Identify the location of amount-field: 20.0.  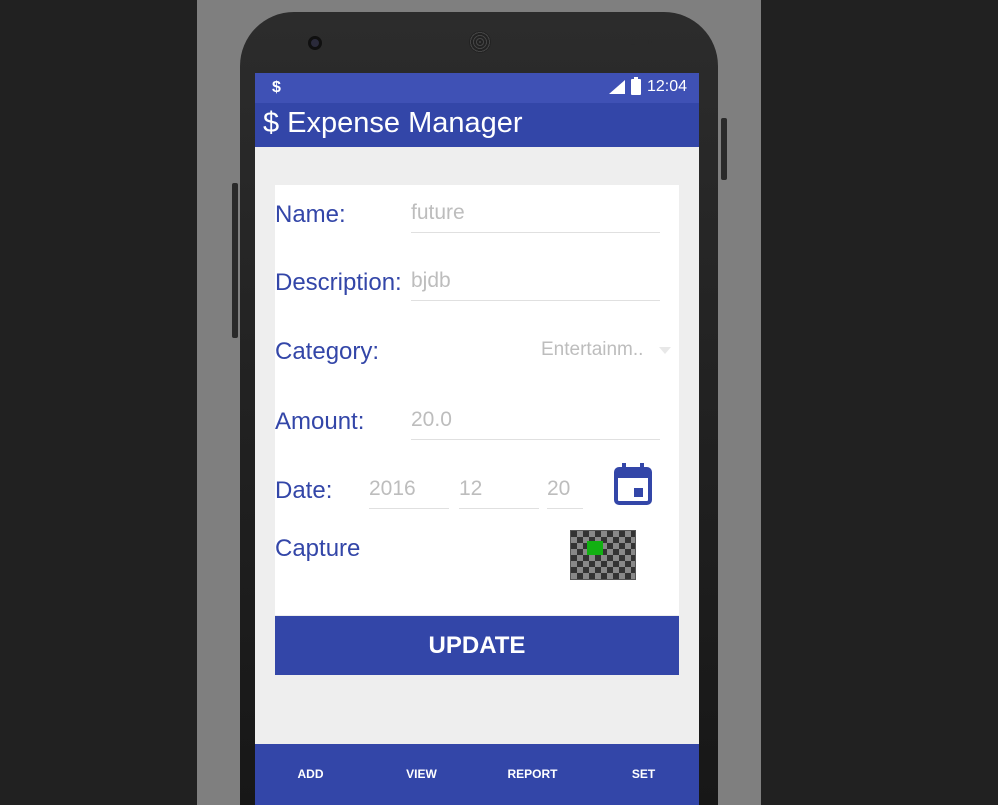
(535, 422).